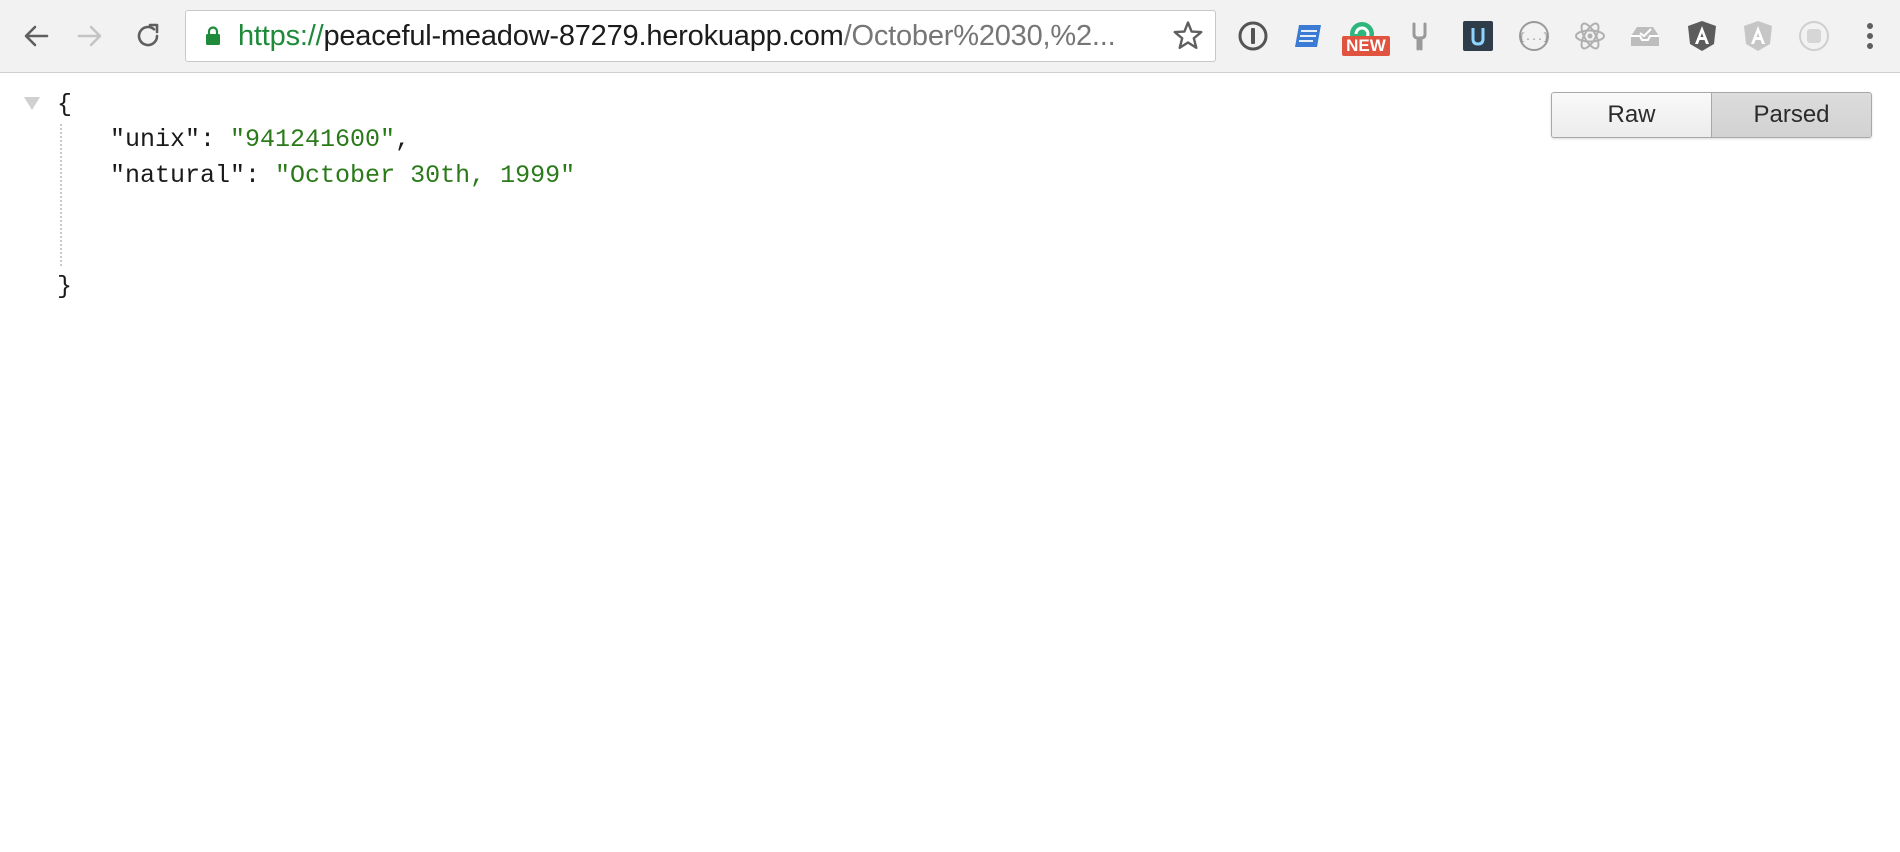  I want to click on arrow-left-icon, so click(36, 36).